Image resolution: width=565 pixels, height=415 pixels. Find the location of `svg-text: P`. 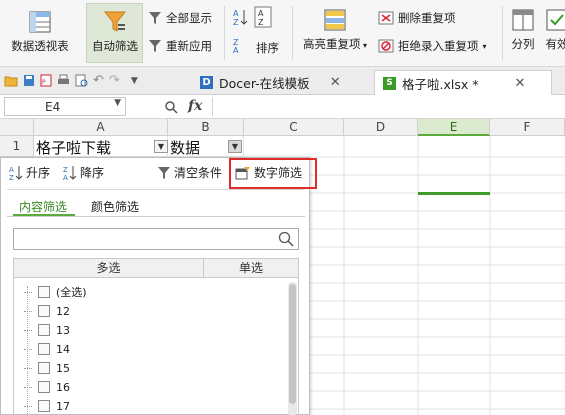

svg-text: P is located at coordinates (44, 82).